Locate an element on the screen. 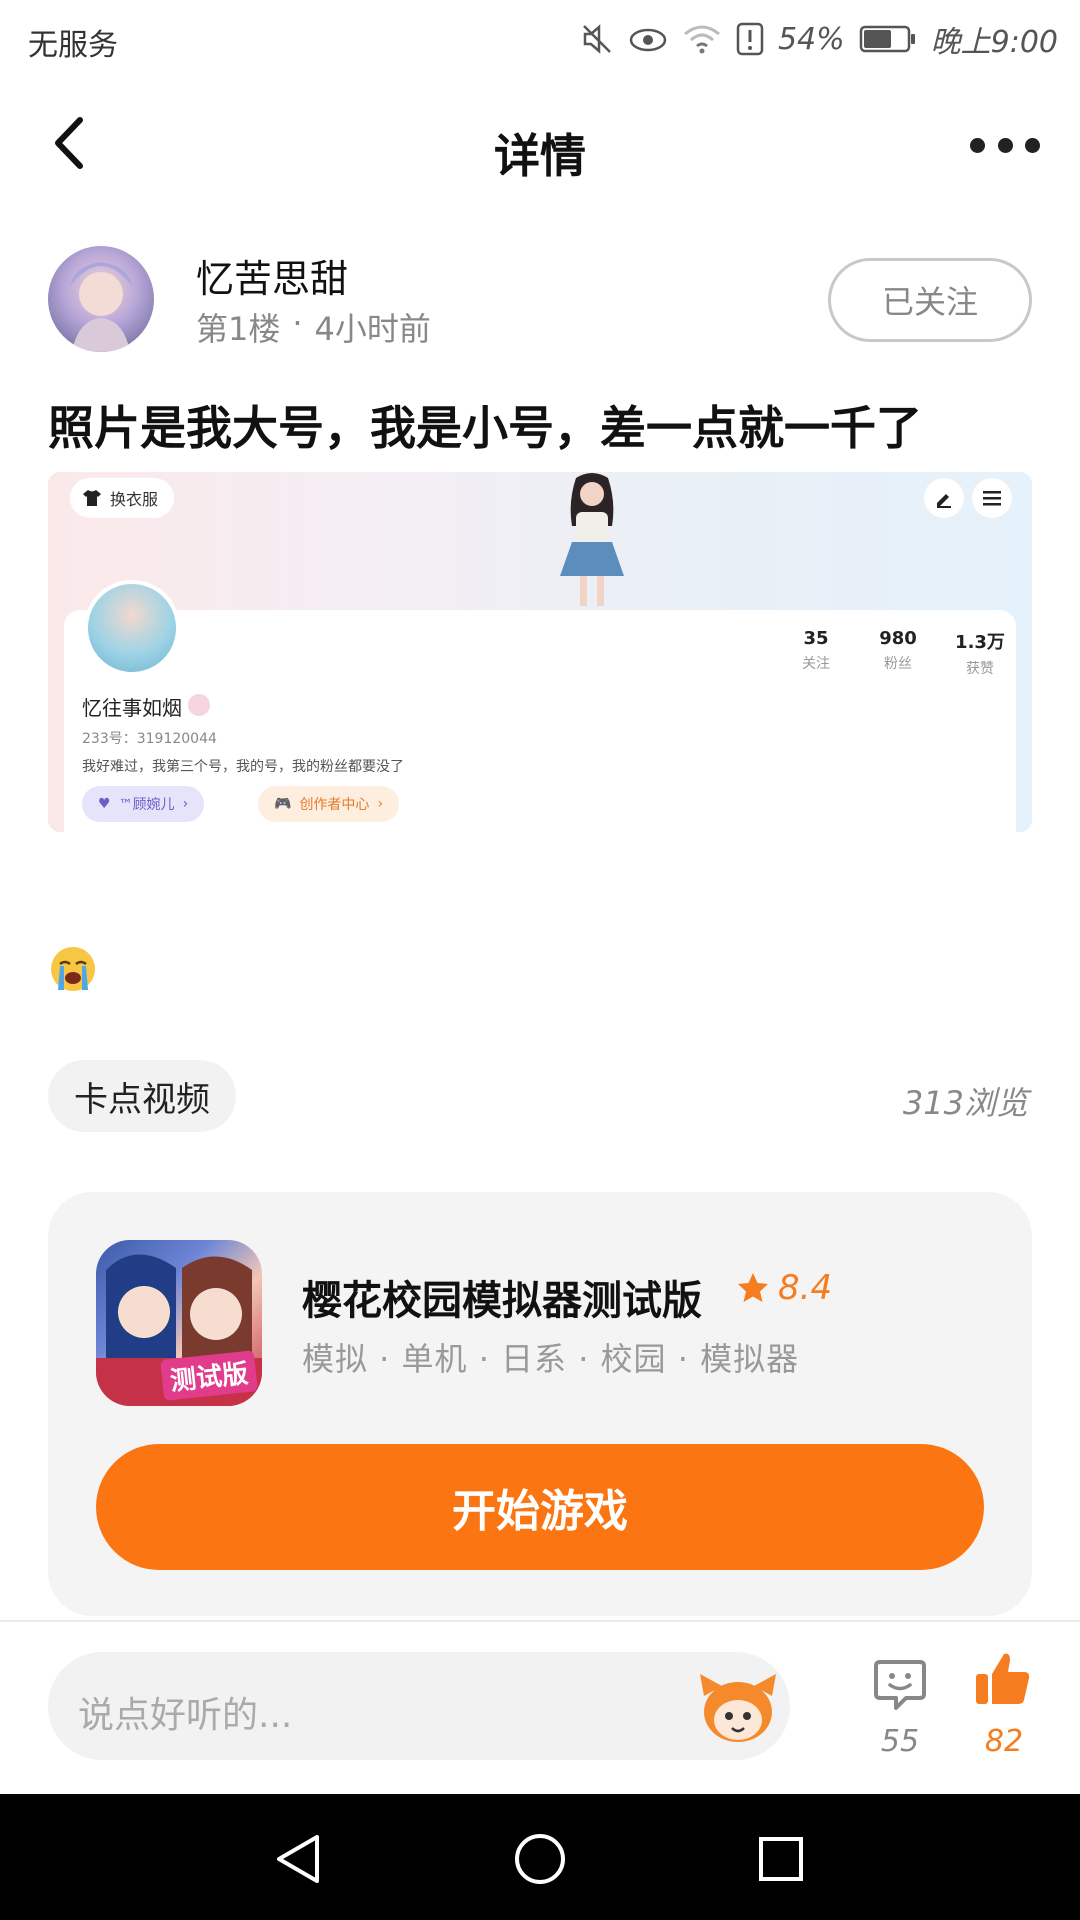  author-meta: 第1楼 · 4小时前 is located at coordinates (313, 327).